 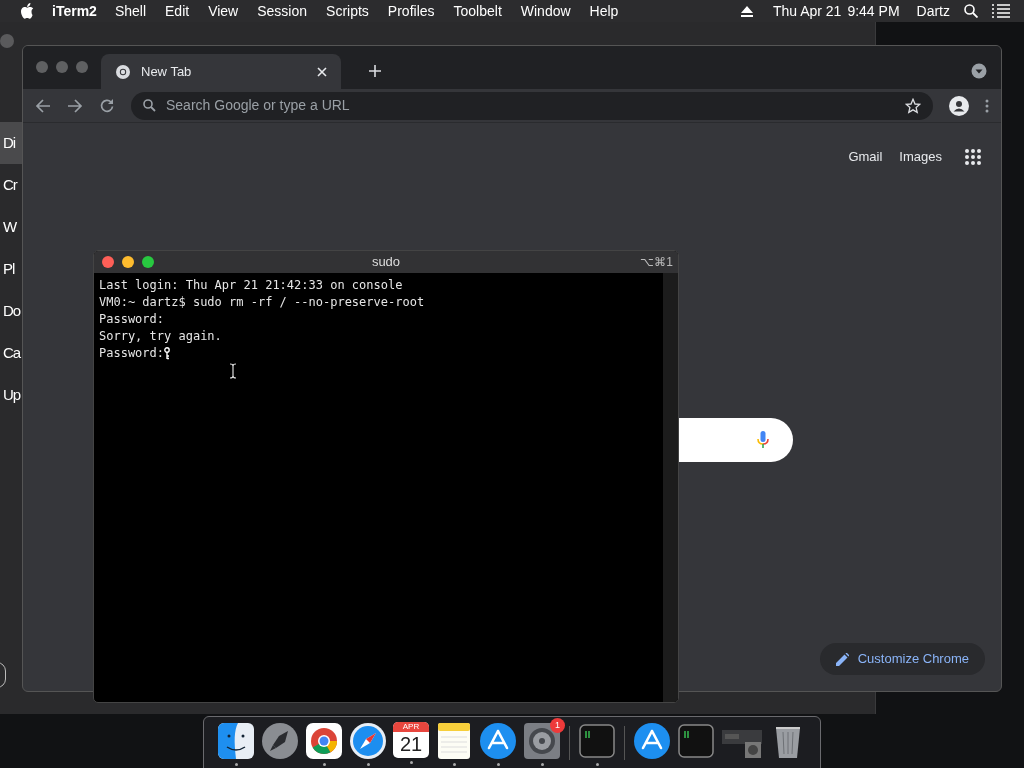 I want to click on menu-item: Toolbelt, so click(x=477, y=11).